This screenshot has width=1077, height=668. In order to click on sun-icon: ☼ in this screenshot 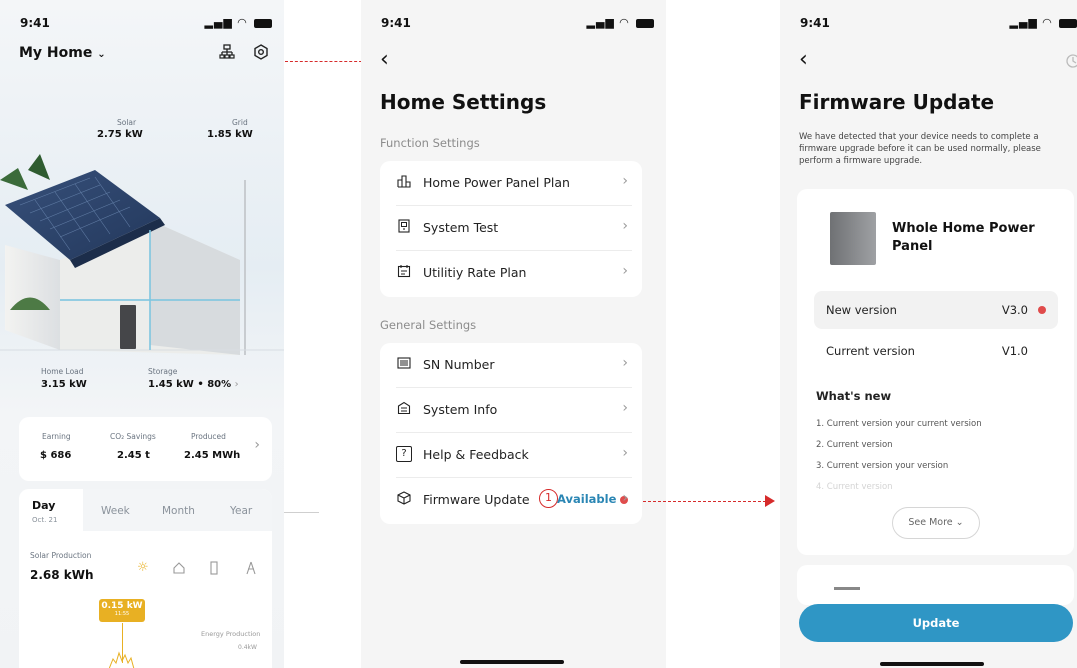, I will do `click(143, 567)`.